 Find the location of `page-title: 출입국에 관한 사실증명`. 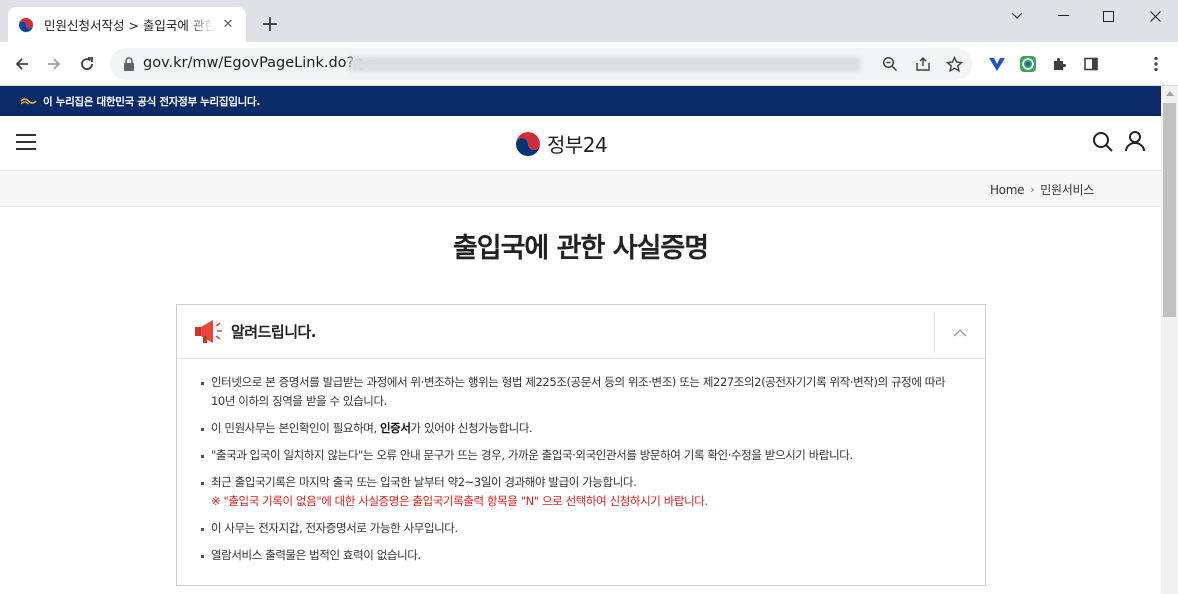

page-title: 출입국에 관한 사실증명 is located at coordinates (580, 248).